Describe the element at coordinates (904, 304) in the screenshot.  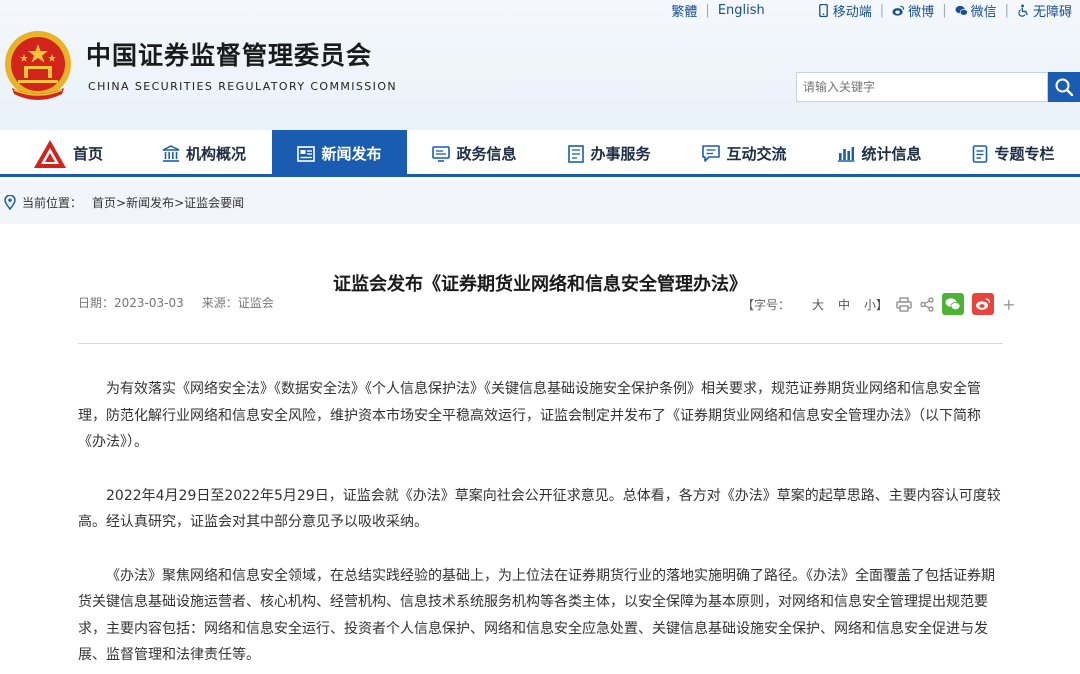
I see `print-icon` at that location.